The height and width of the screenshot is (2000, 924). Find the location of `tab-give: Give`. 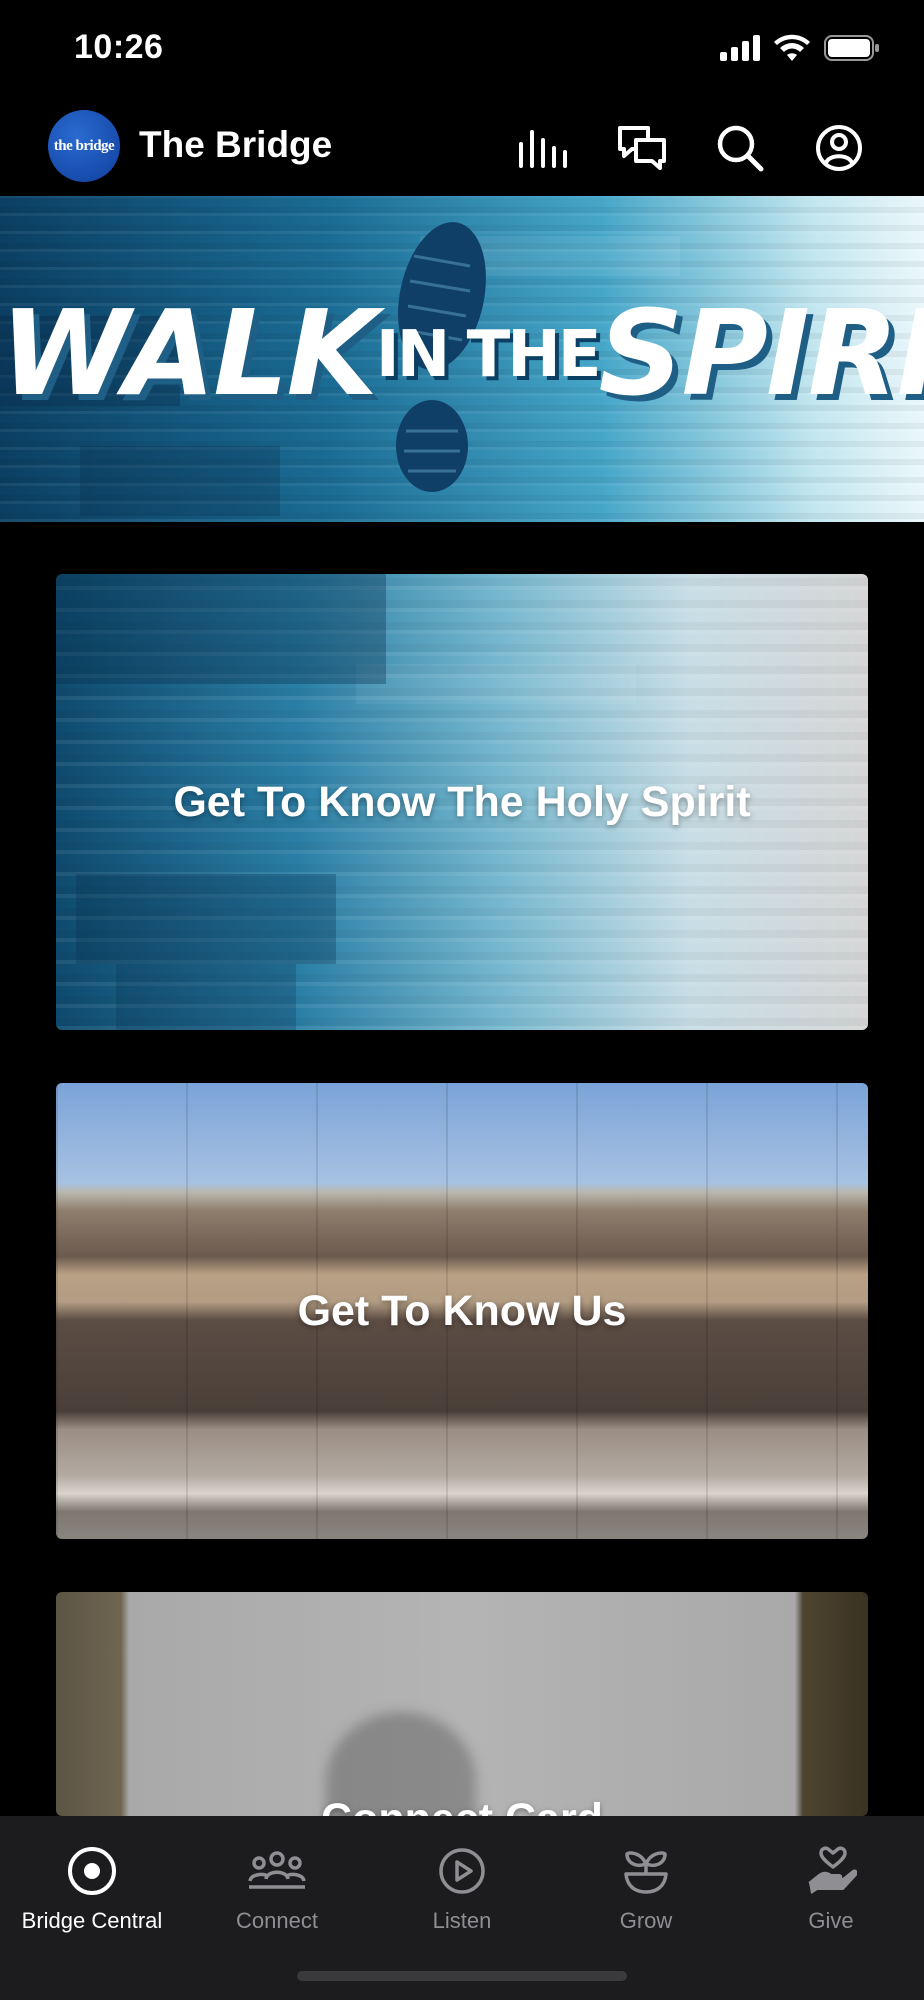

tab-give: Give is located at coordinates (831, 1885).